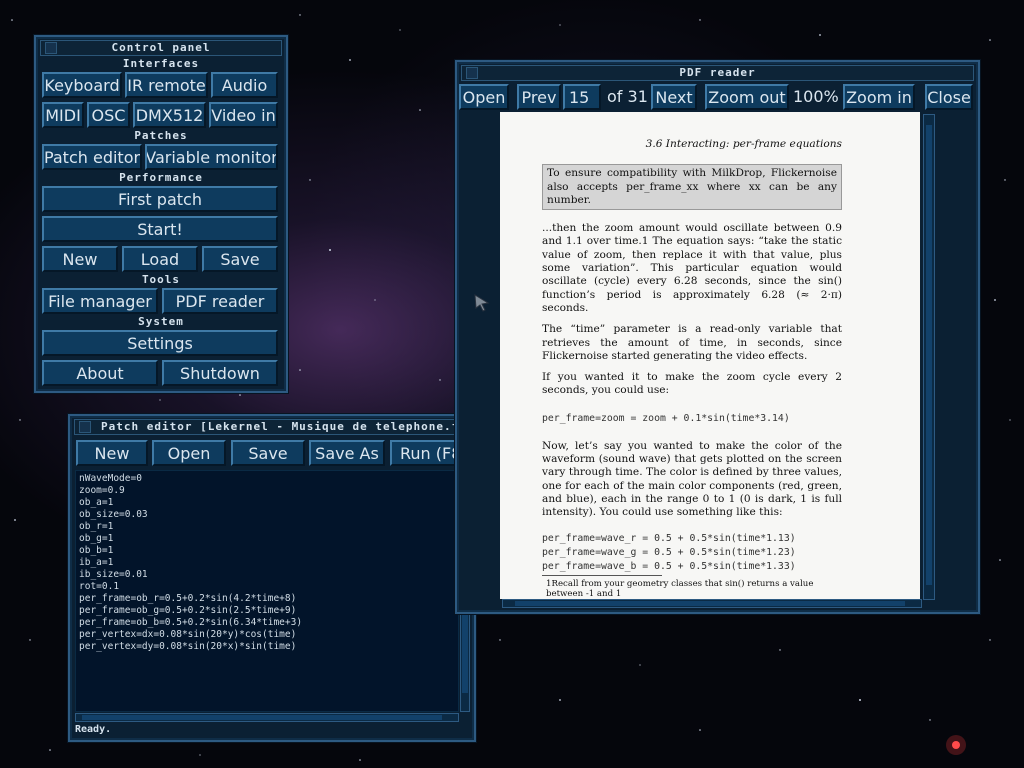 This screenshot has height=768, width=1024. What do you see at coordinates (482, 303) in the screenshot?
I see `mouse-cursor-icon` at bounding box center [482, 303].